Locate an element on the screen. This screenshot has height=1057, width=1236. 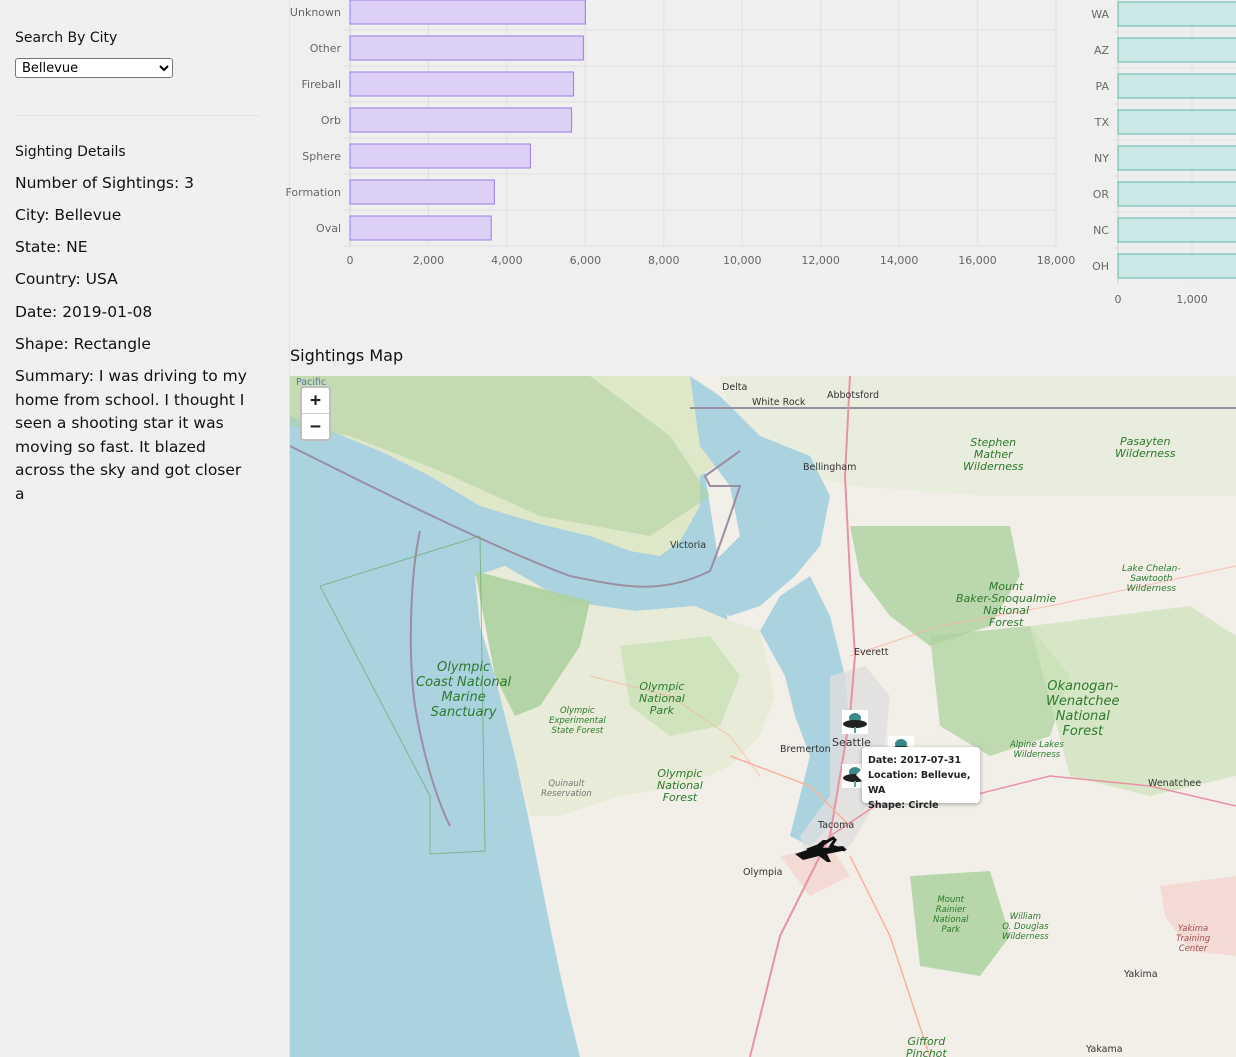
state-bar-chart: WA AZ PA TX NY OR NC OH 0 1,000 is located at coordinates (1163, 153).